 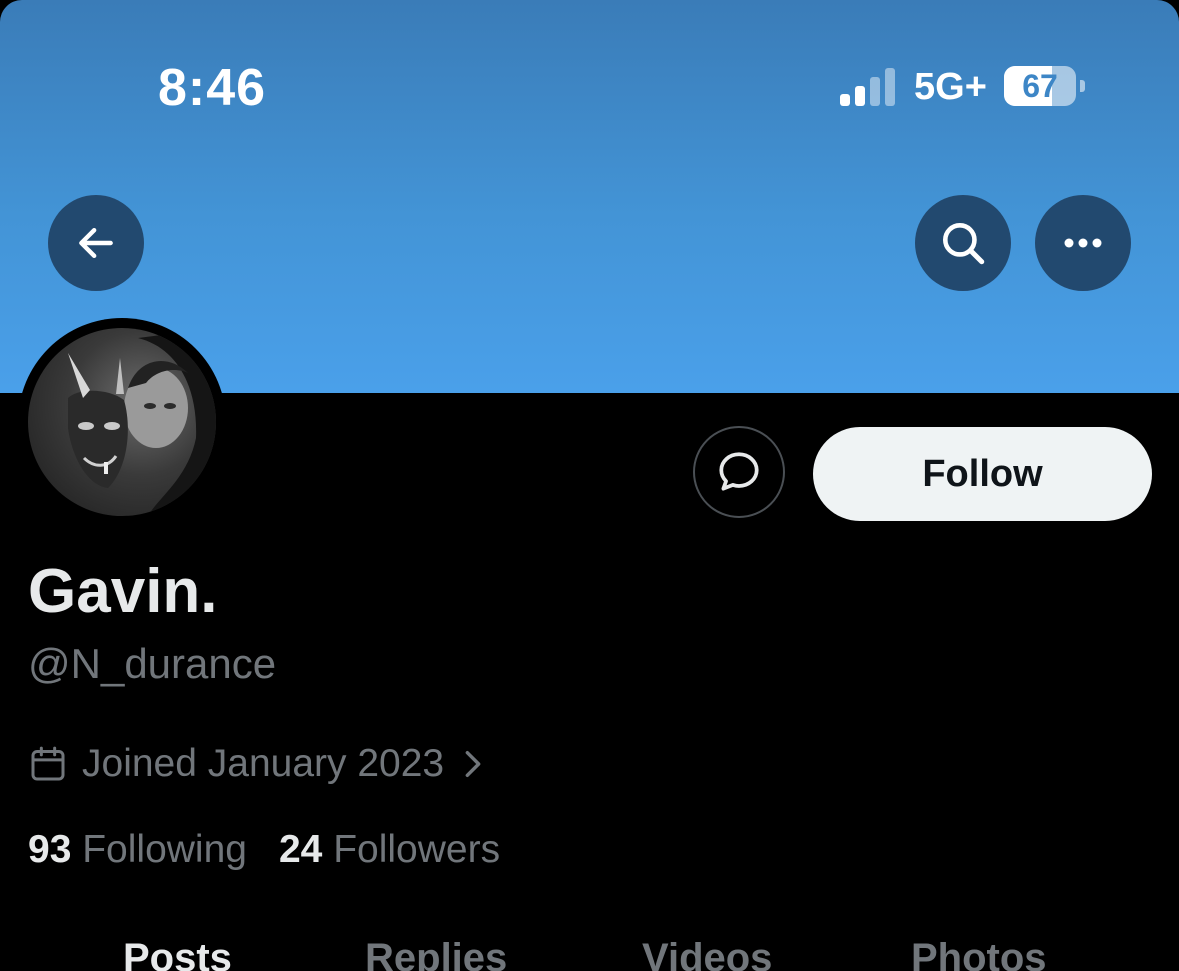 What do you see at coordinates (707, 953) in the screenshot?
I see `tab-videos: Videos` at bounding box center [707, 953].